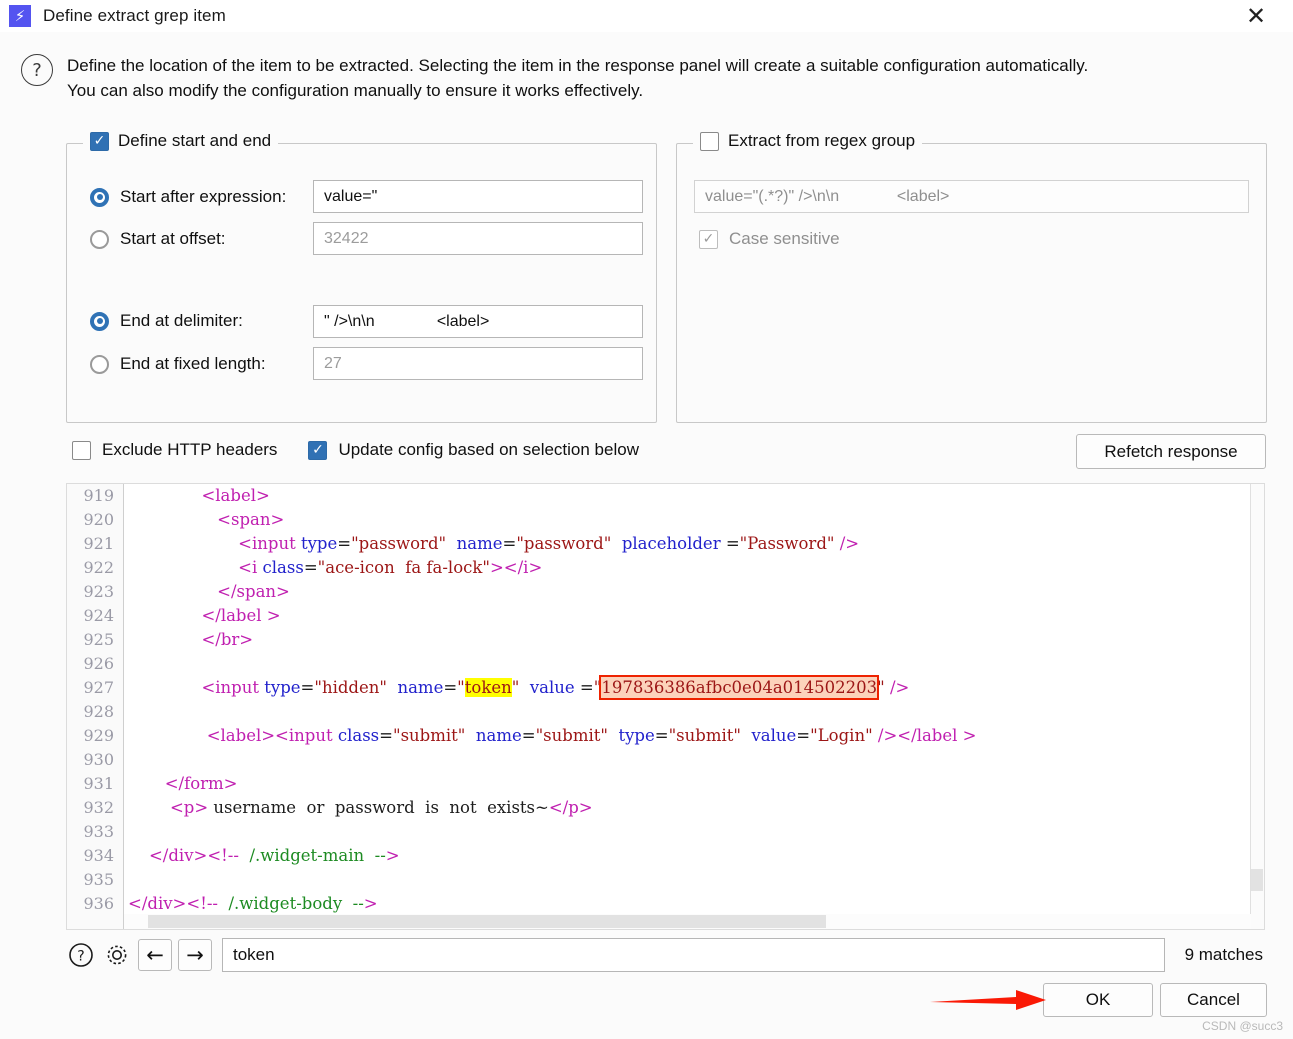 The height and width of the screenshot is (1039, 1293). Describe the element at coordinates (694, 592) in the screenshot. I see `code-line: </span>` at that location.